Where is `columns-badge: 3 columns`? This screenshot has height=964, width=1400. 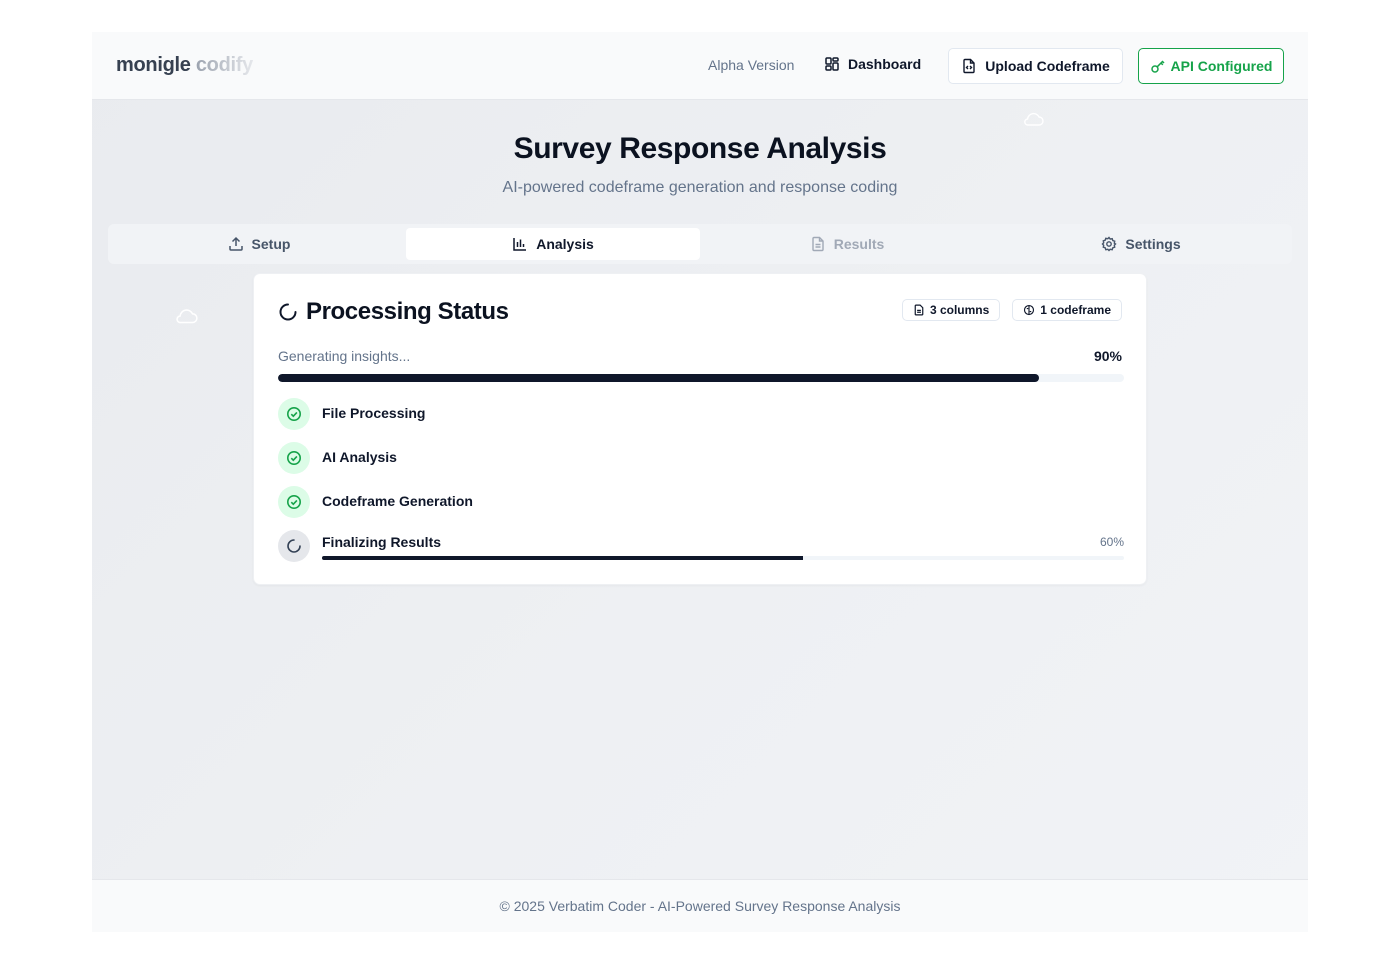
columns-badge: 3 columns is located at coordinates (951, 310).